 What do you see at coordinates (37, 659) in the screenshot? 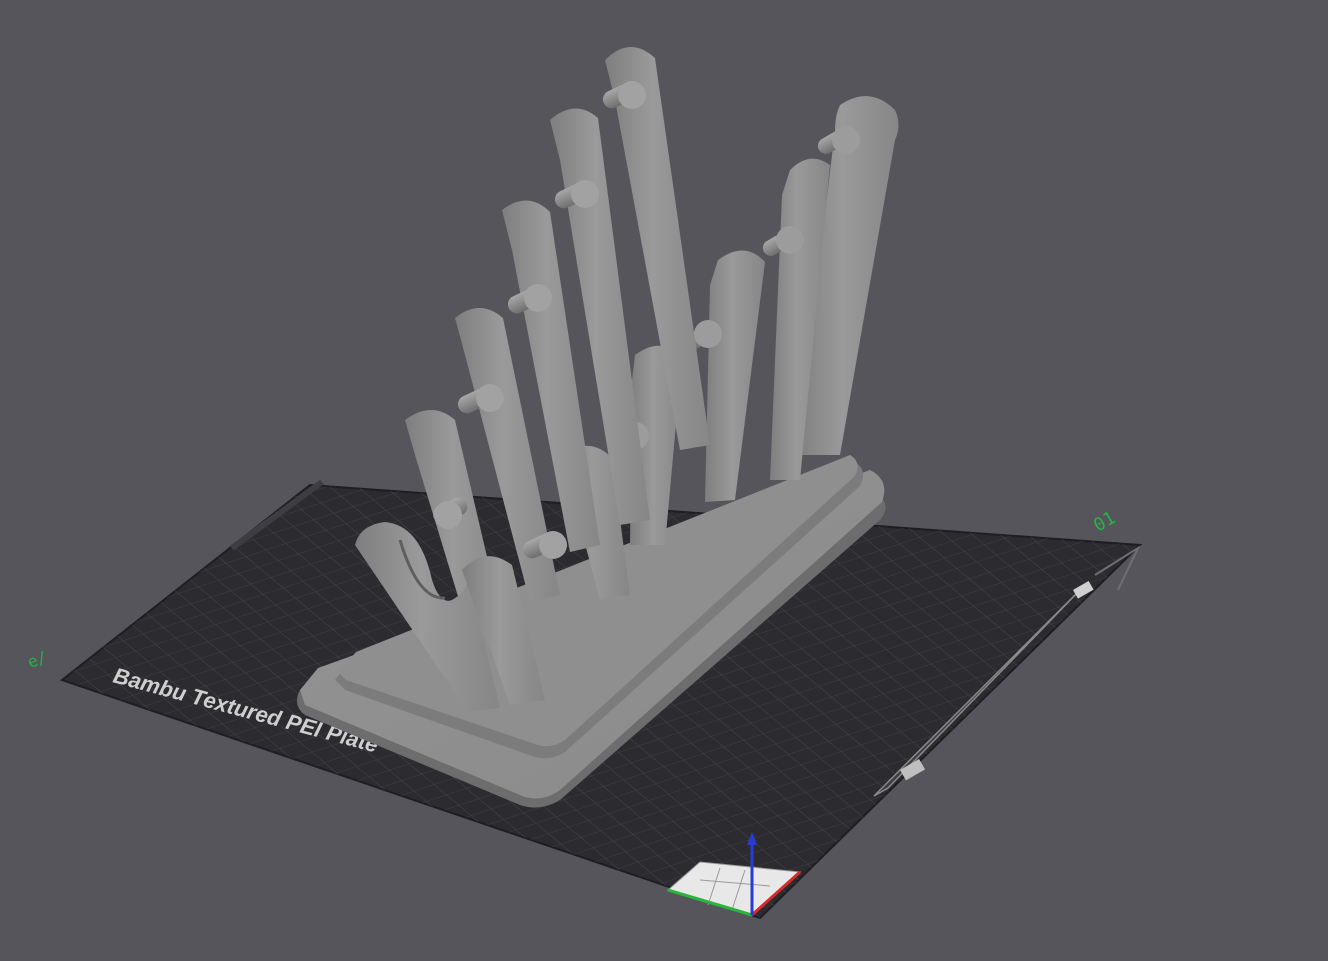
I see `edge-marker: e/` at bounding box center [37, 659].